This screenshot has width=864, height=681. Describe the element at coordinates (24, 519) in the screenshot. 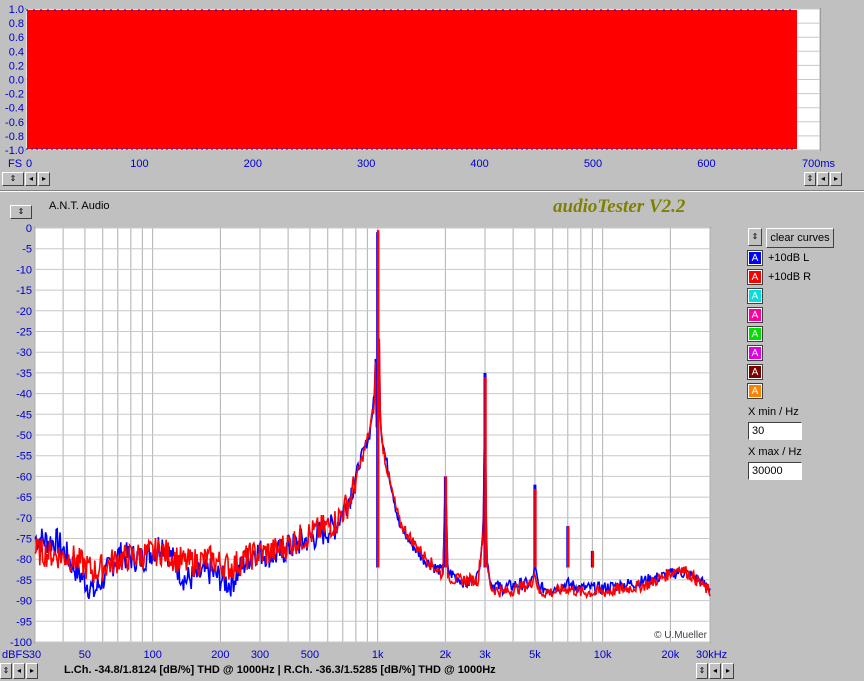

I see `spectrum-y-tick-label: -70` at that location.